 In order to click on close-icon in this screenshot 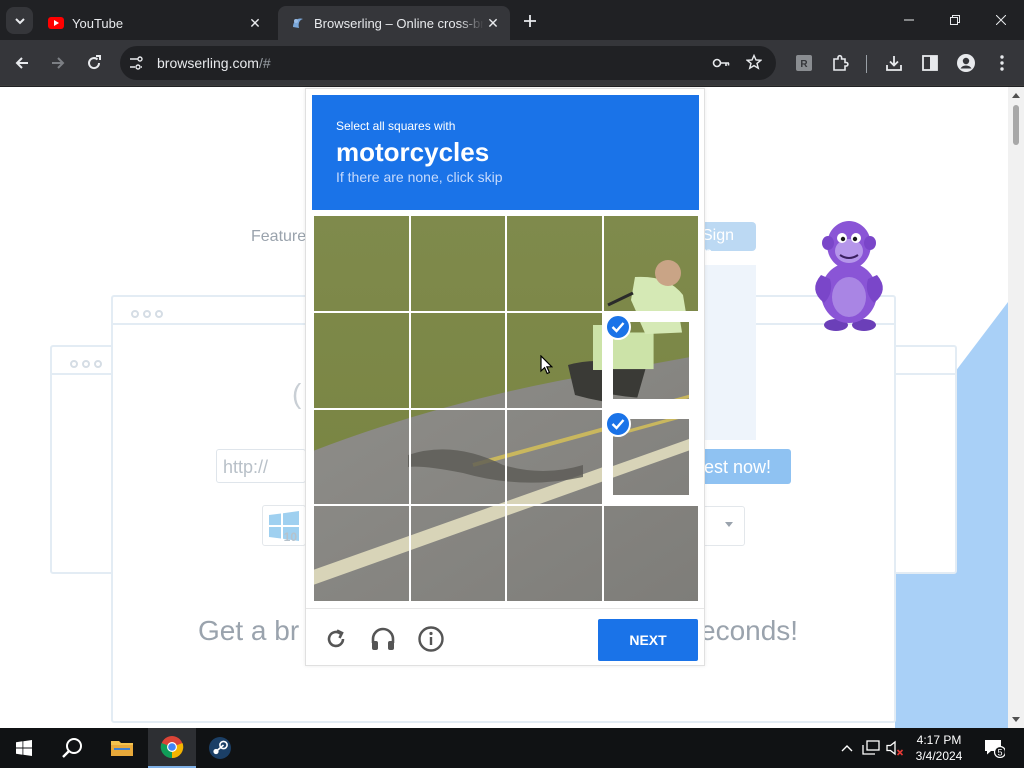, I will do `click(1001, 20)`.